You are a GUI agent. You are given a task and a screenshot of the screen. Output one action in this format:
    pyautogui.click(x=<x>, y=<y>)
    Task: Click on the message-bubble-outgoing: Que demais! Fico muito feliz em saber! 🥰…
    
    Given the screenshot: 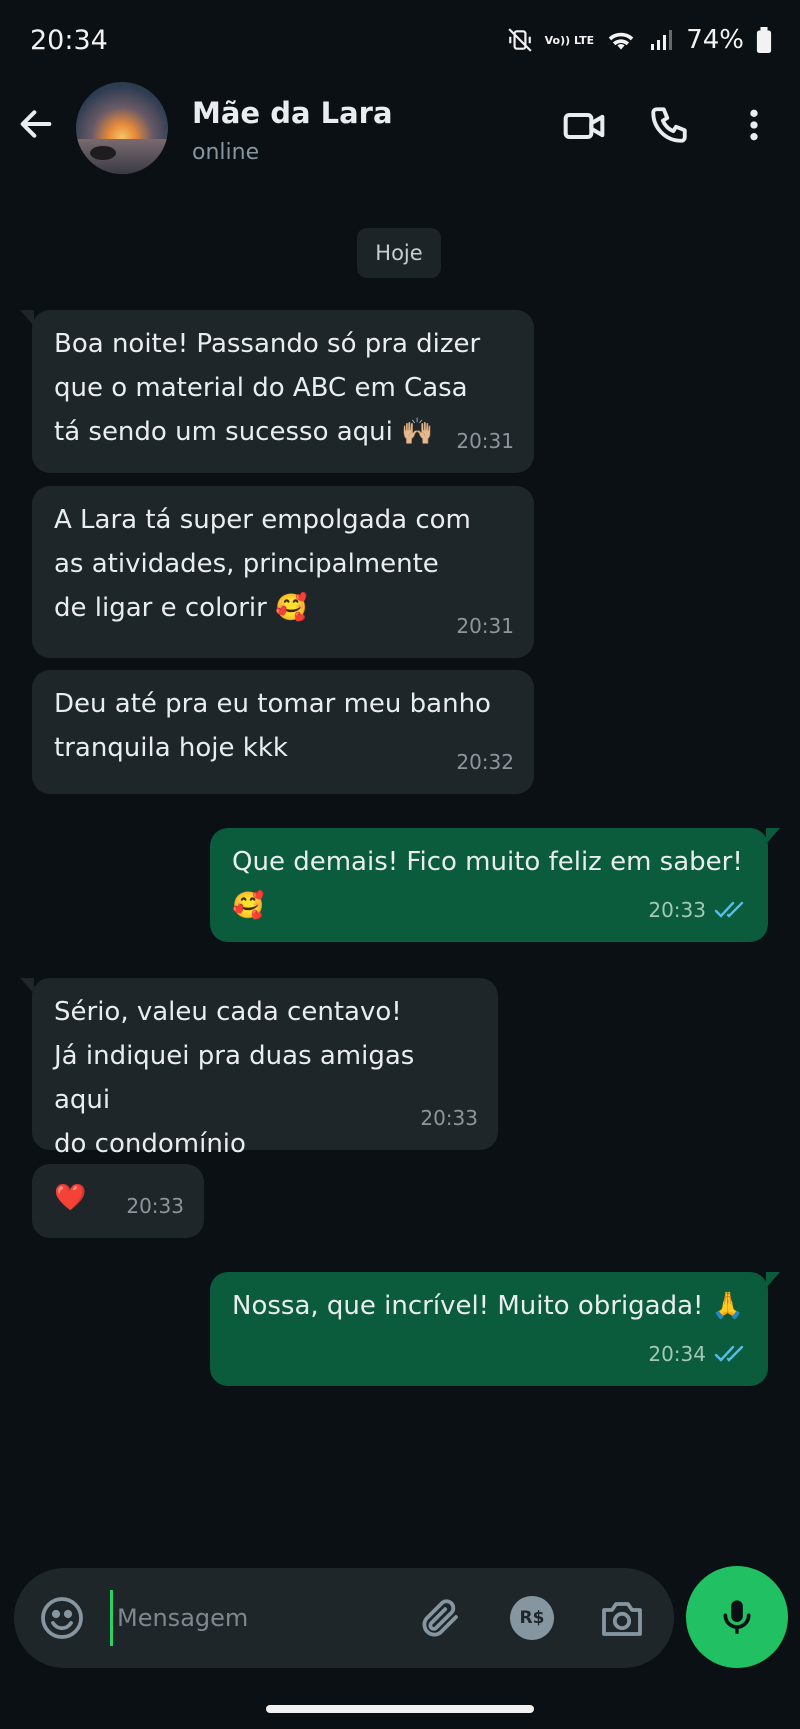 What is the action you would take?
    pyautogui.click(x=495, y=885)
    